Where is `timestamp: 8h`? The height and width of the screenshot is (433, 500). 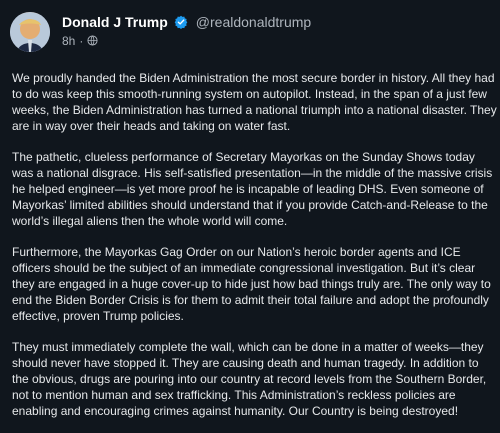
timestamp: 8h is located at coordinates (68, 41).